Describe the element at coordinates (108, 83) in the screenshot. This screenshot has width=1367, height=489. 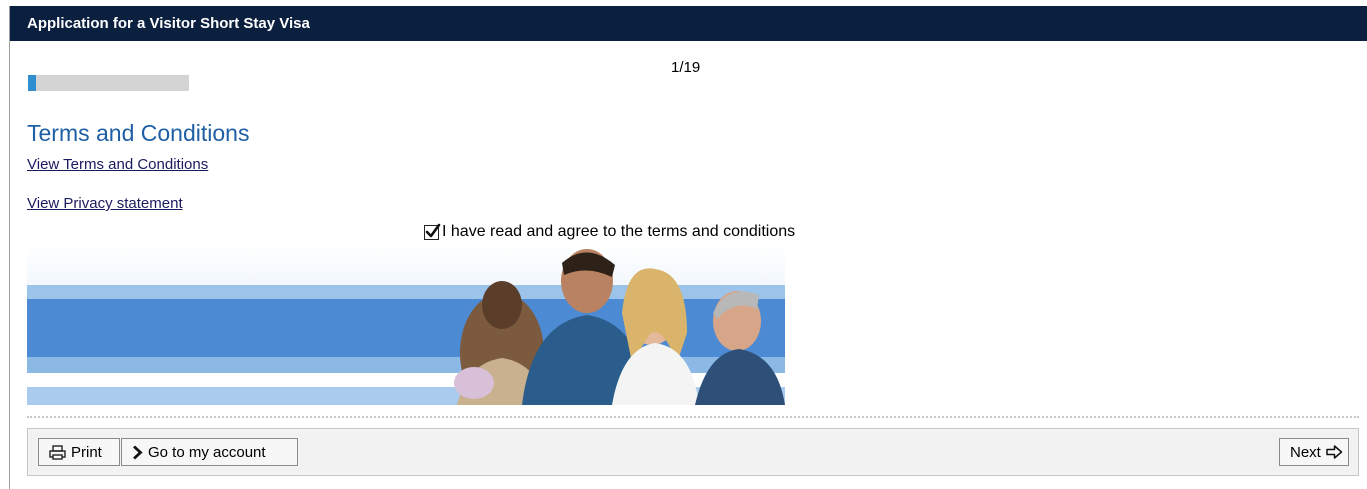
I see `progress-bar` at that location.